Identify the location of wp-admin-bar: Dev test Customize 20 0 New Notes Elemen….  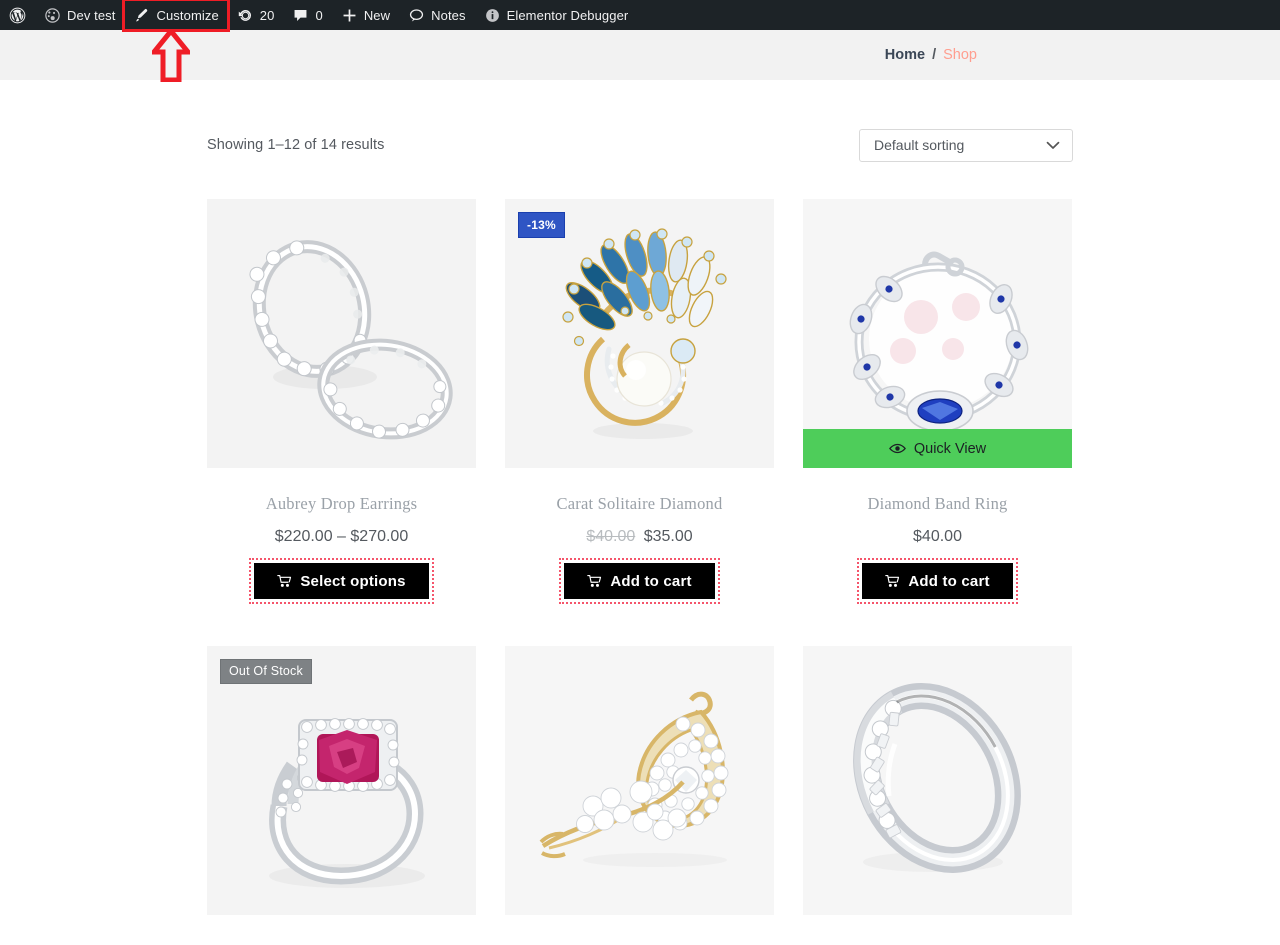
(640, 41).